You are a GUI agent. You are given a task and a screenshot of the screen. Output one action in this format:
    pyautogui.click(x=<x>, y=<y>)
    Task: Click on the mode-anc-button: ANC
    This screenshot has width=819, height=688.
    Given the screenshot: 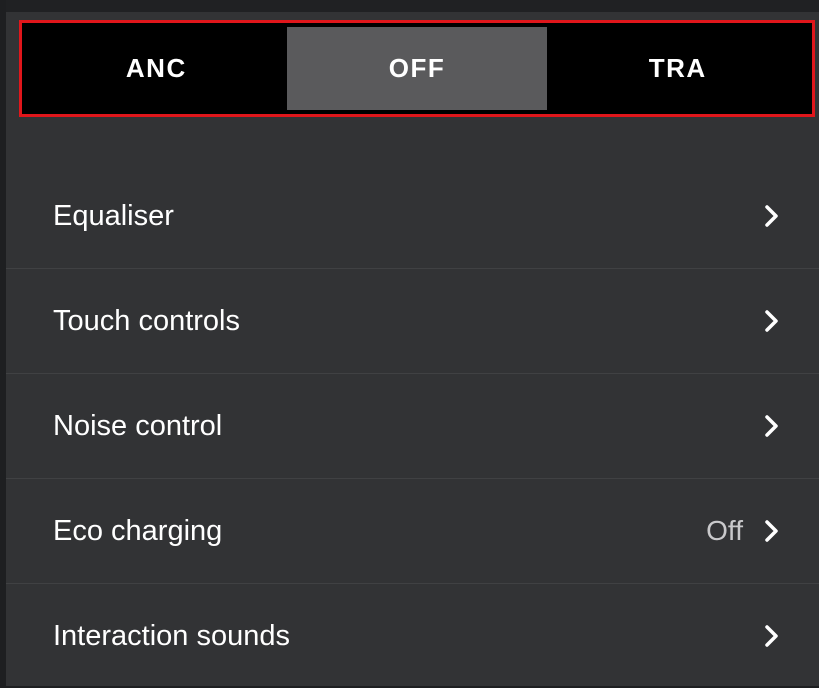 What is the action you would take?
    pyautogui.click(x=156, y=68)
    